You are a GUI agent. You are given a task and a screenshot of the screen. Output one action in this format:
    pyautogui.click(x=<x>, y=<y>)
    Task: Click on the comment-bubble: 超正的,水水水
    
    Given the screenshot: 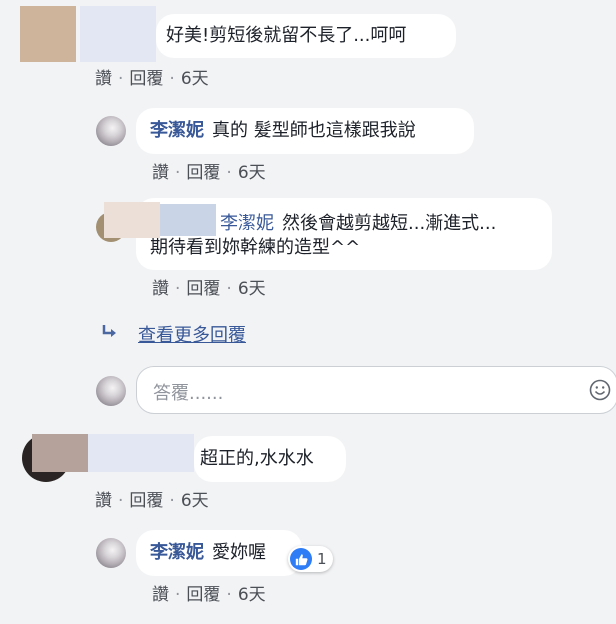 What is the action you would take?
    pyautogui.click(x=270, y=459)
    